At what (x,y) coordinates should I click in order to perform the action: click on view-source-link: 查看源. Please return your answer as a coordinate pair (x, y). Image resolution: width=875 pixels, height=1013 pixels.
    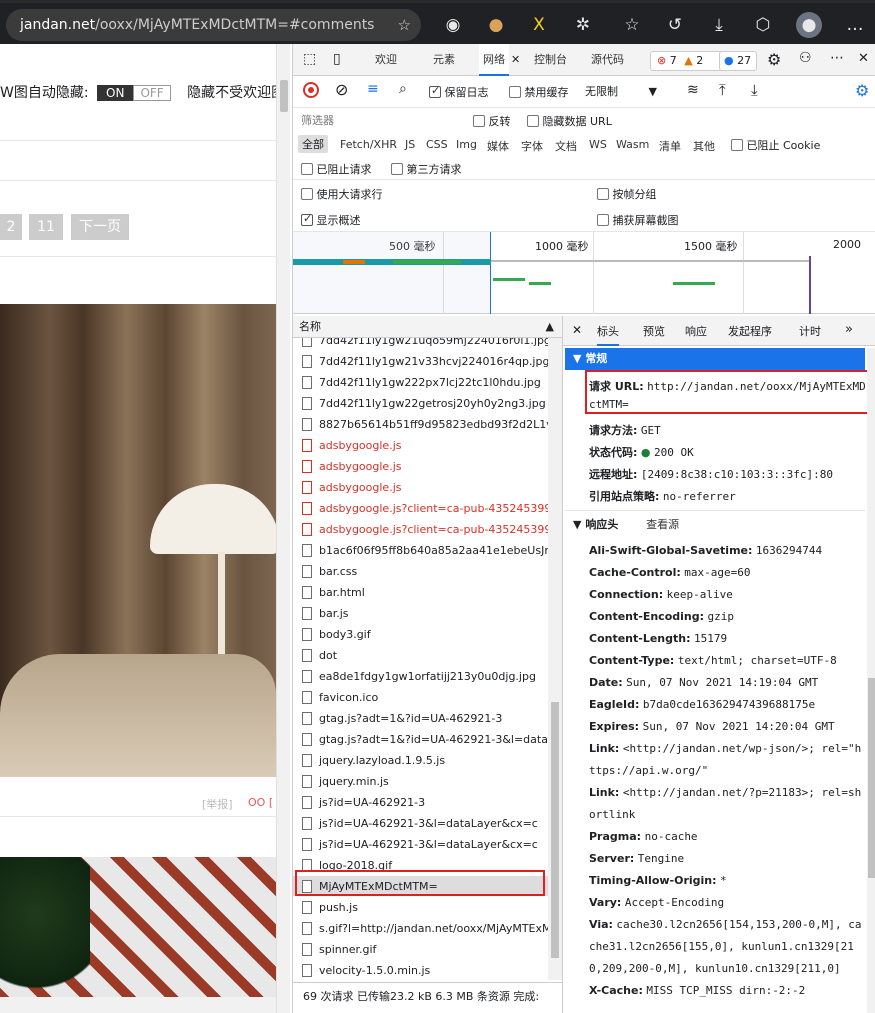
    Looking at the image, I should click on (662, 524).